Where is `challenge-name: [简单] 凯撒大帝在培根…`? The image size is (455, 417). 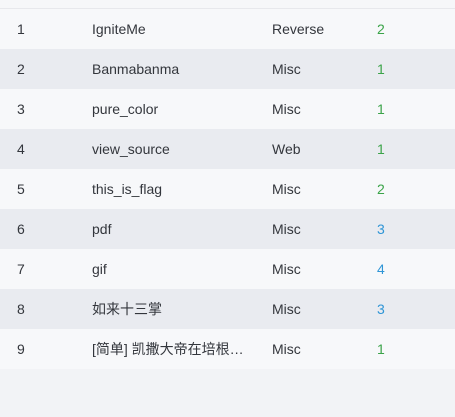 challenge-name: [简单] 凯撒大帝在培根… is located at coordinates (170, 349).